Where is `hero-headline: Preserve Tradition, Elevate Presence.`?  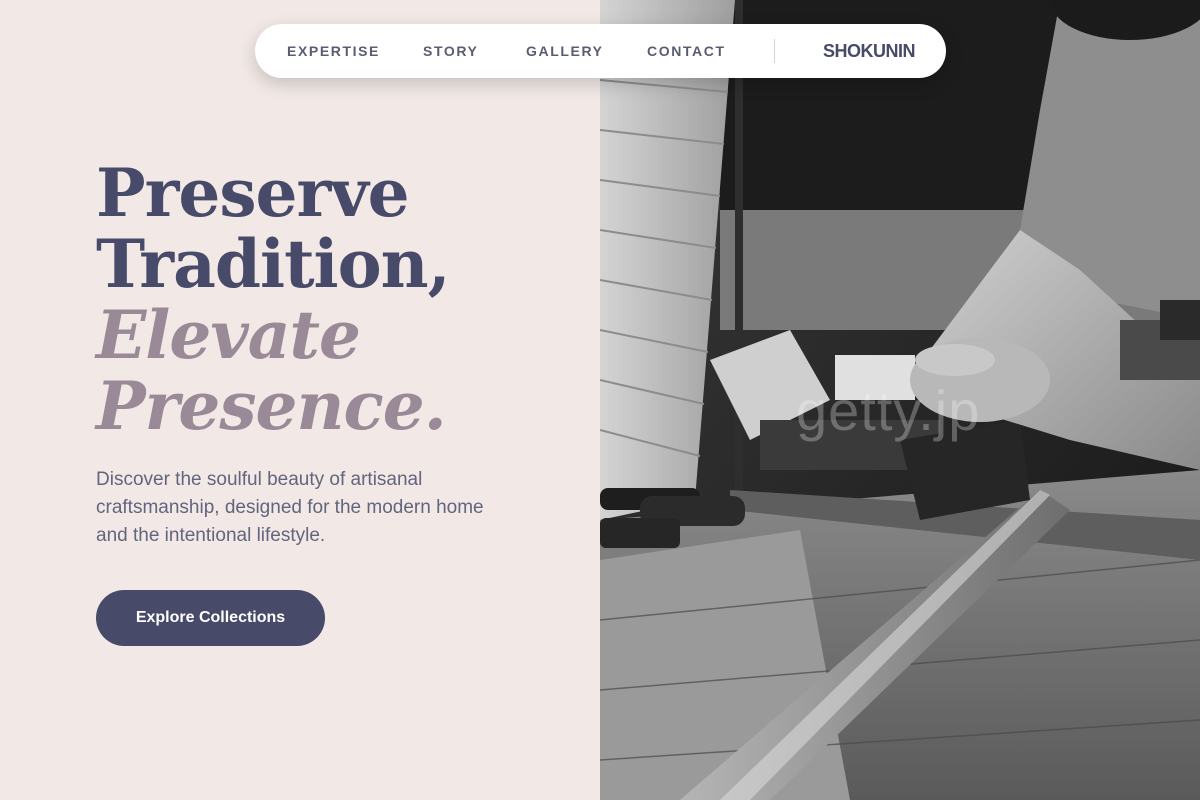
hero-headline: Preserve Tradition, Elevate Presence. is located at coordinates (273, 299).